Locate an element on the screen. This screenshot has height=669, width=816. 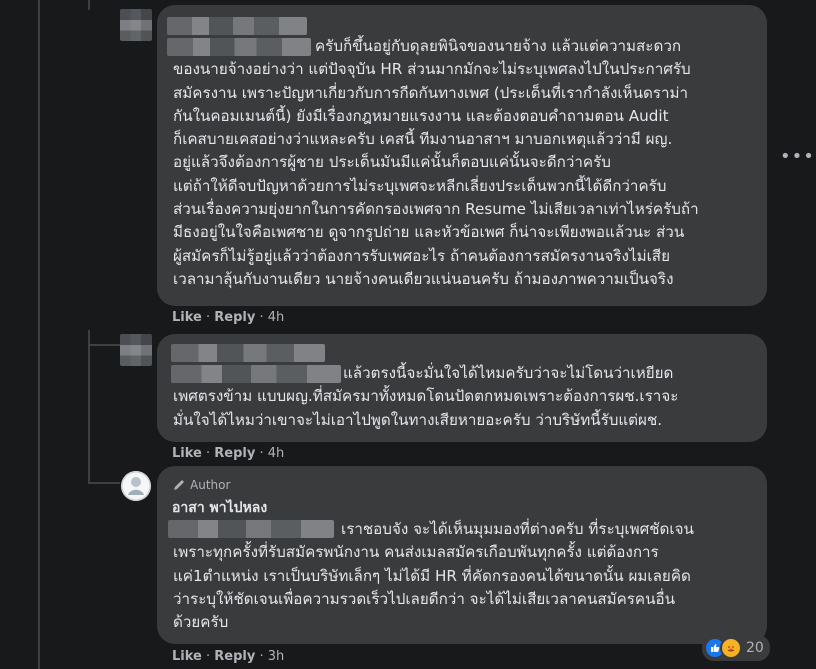
comment-actions: Like · Reply · 3h is located at coordinates (228, 656).